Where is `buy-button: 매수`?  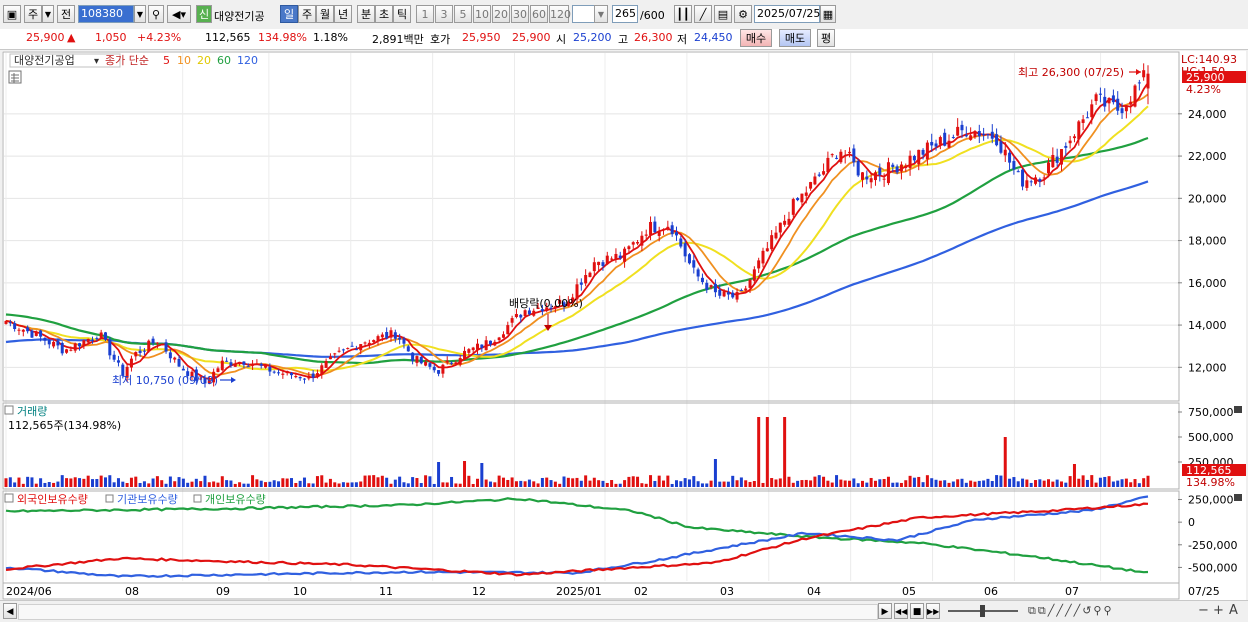 buy-button: 매수 is located at coordinates (756, 38).